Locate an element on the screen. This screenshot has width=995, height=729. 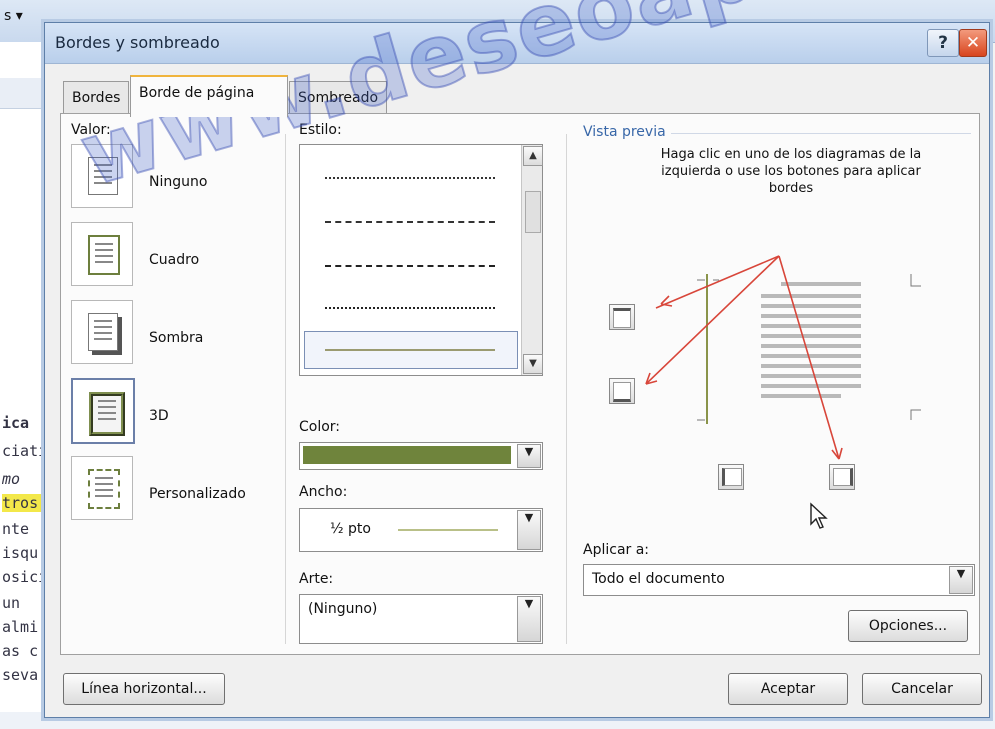
doc-fragment: ciati is located at coordinates (23, 451).